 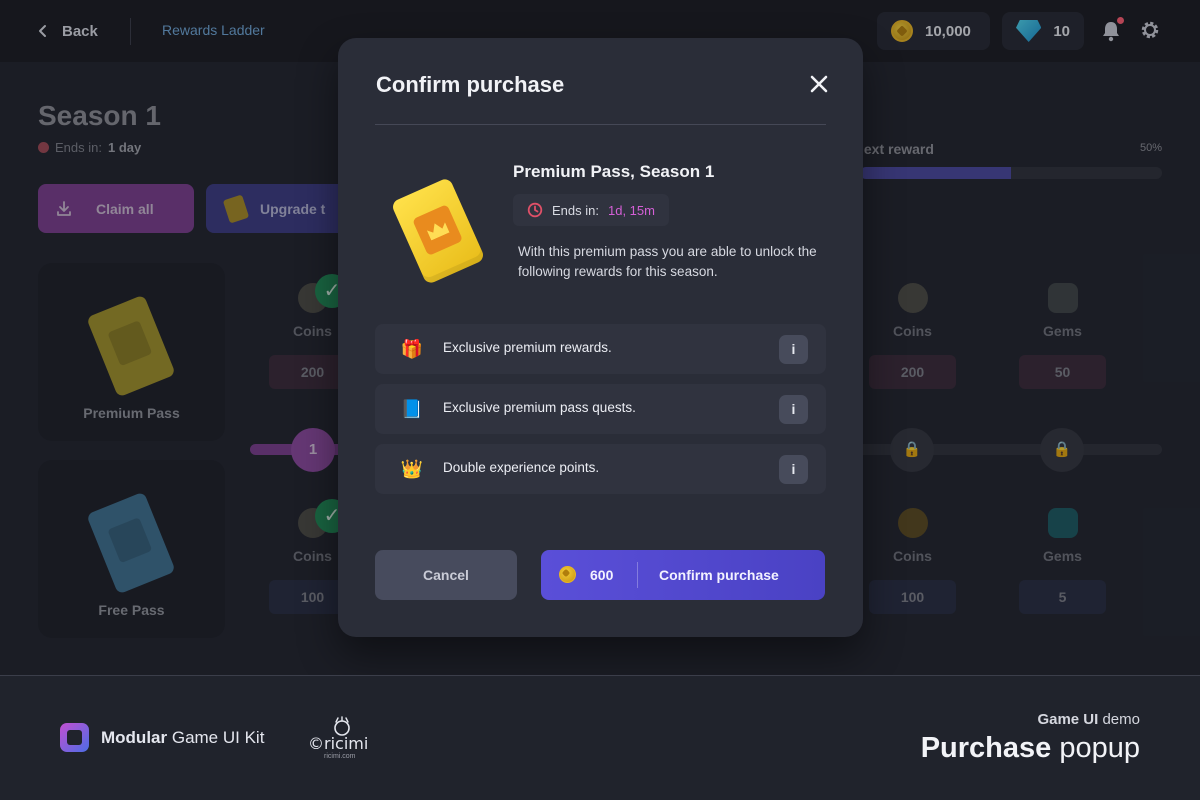 I want to click on ricimi-url: ricimi.com, so click(x=340, y=756).